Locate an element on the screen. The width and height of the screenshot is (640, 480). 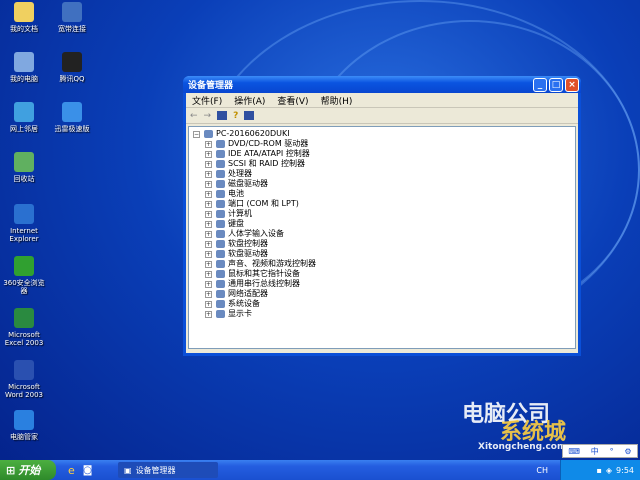
properties-help-icon: ? is located at coordinates (235, 116).